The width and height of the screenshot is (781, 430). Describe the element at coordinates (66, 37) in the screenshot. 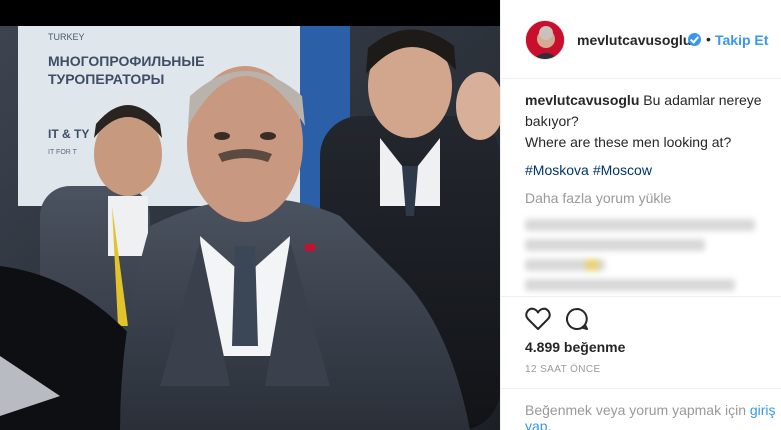

I see `sign-text-1: TURKEY` at that location.